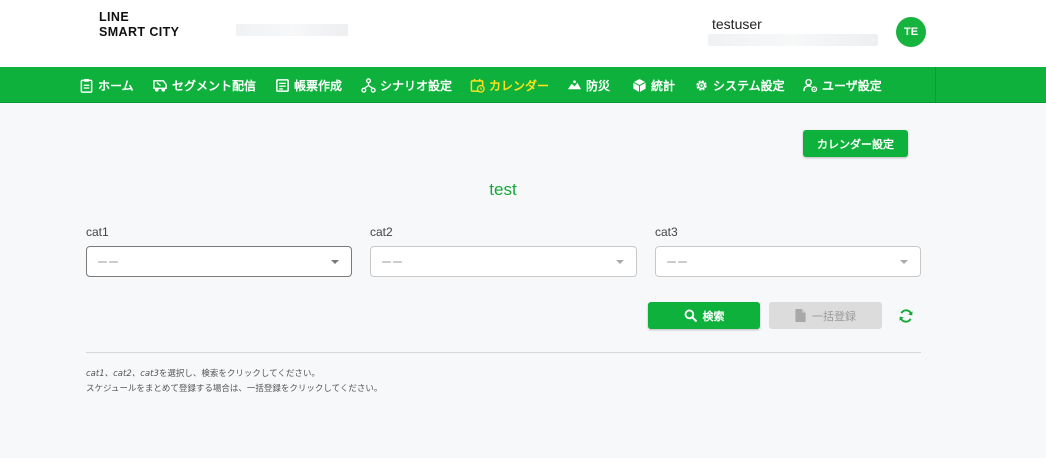 This screenshot has width=1046, height=458. Describe the element at coordinates (800, 315) in the screenshot. I see `file-icon` at that location.